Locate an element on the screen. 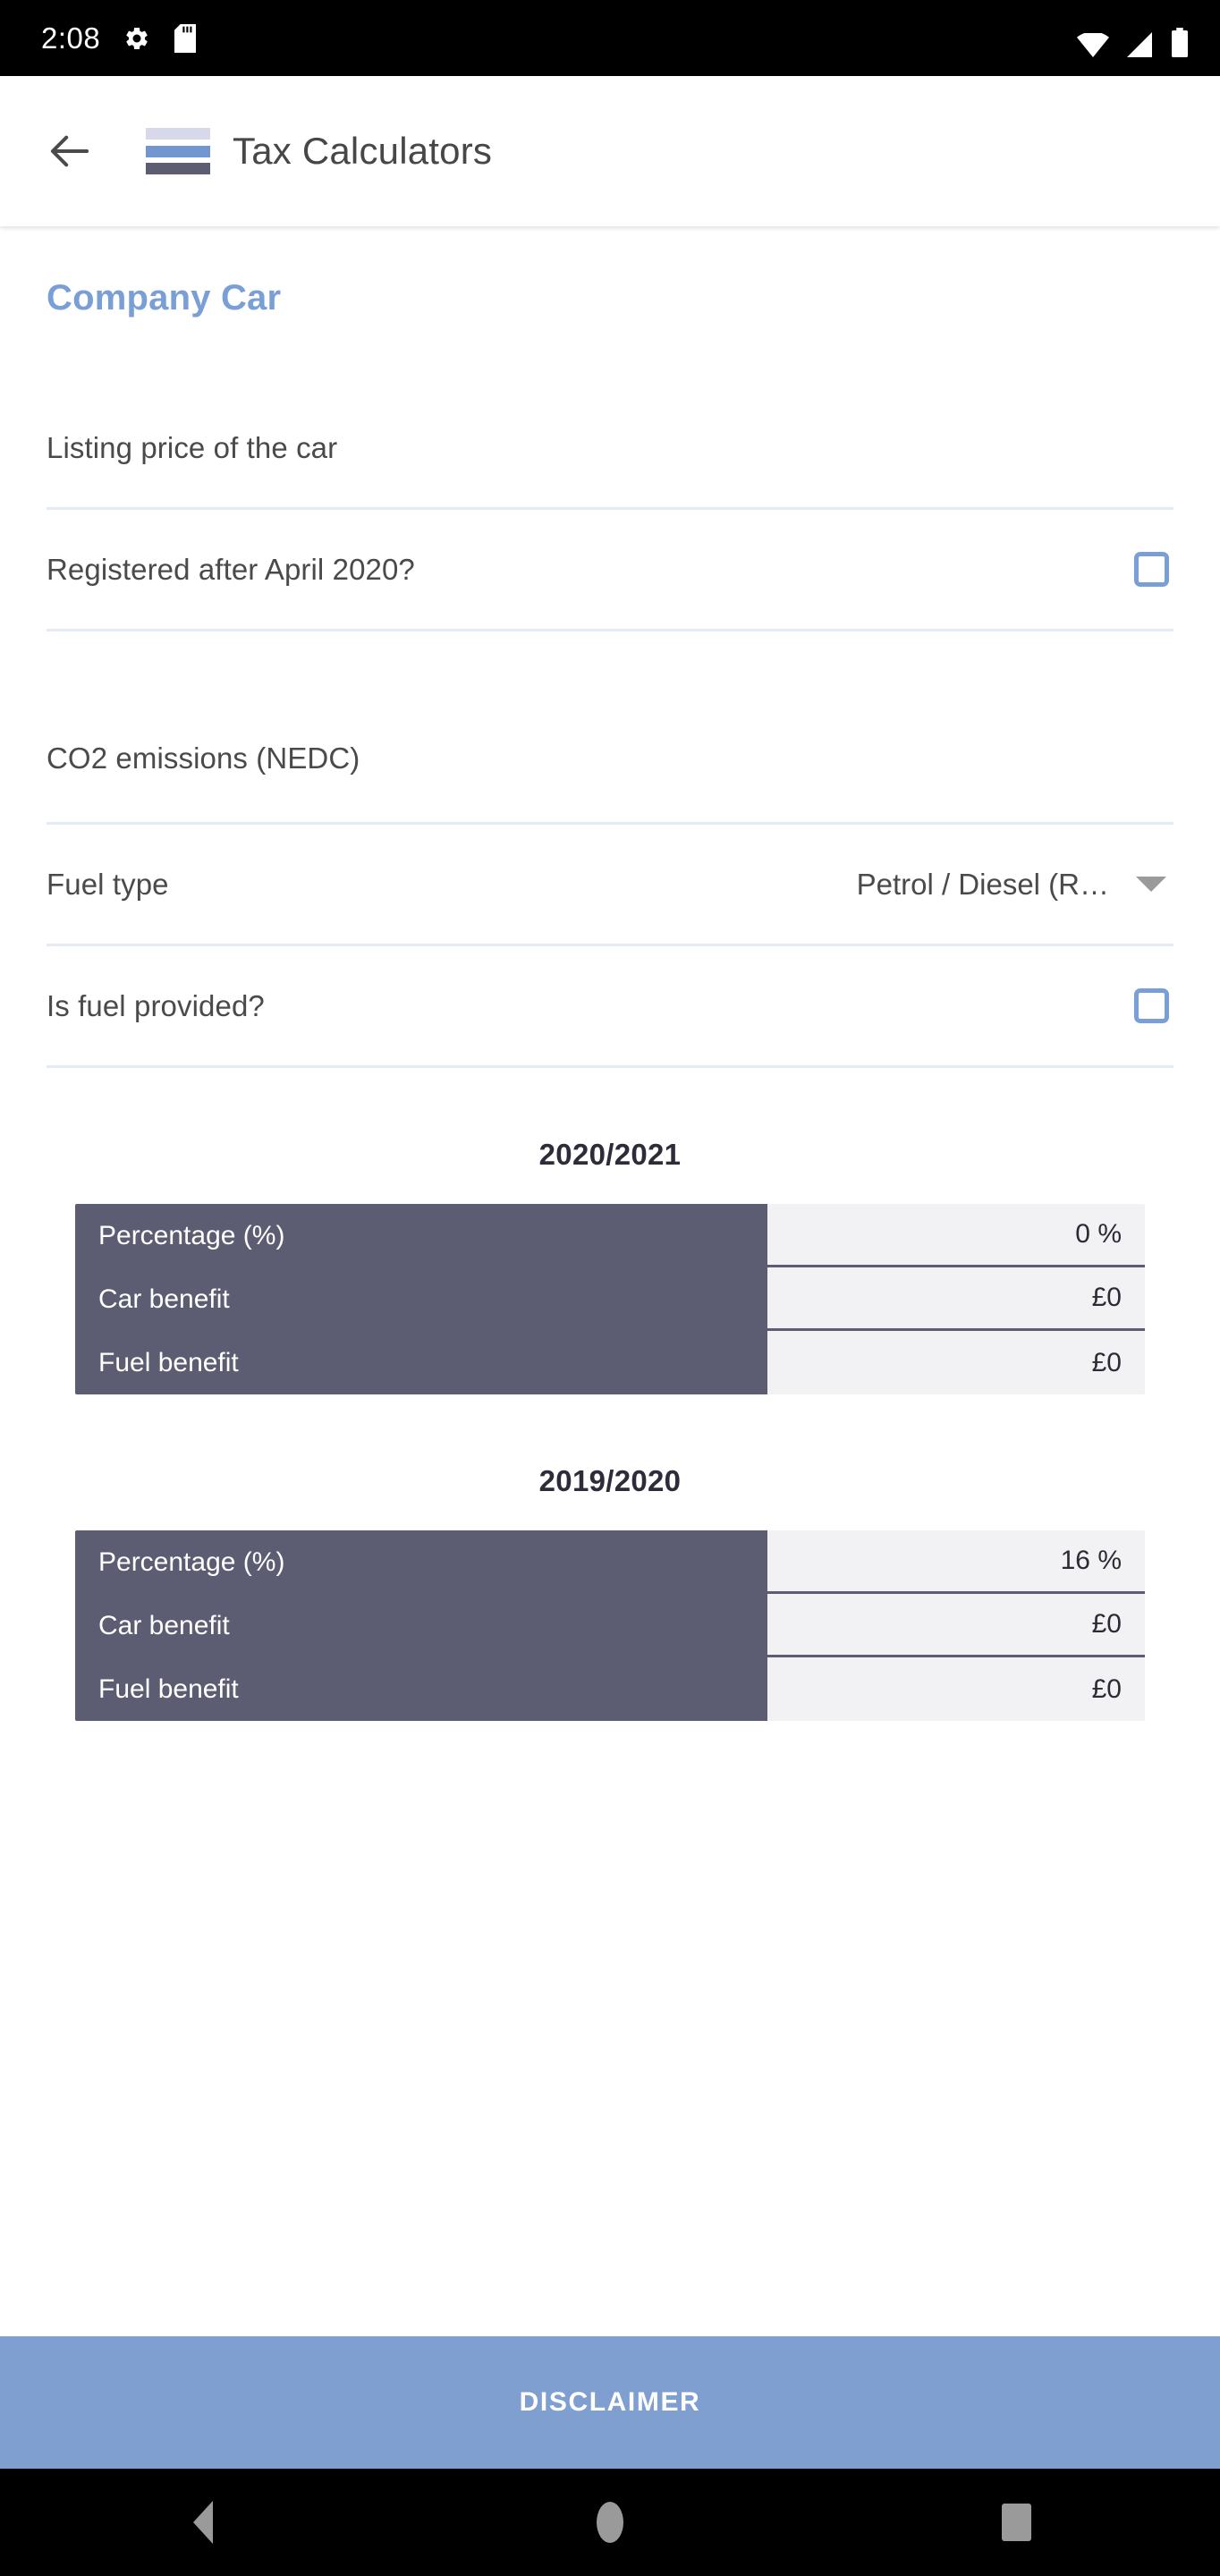 The image size is (1220, 2576). result-value-column: 16 % £0 £0 is located at coordinates (956, 1625).